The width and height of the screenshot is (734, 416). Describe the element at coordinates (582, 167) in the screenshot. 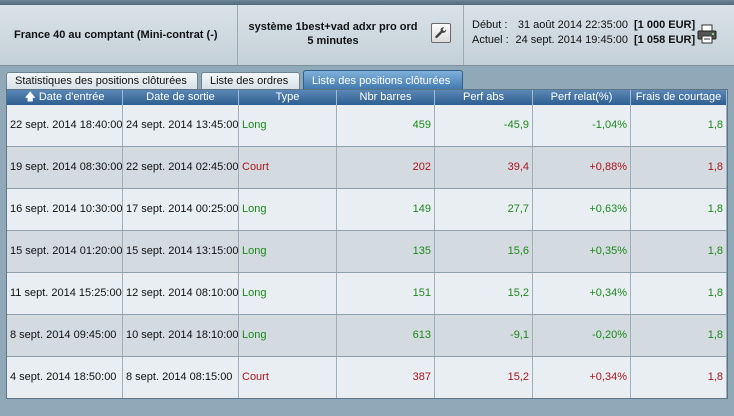

I see `cell-perf-rel: +0,88%` at that location.